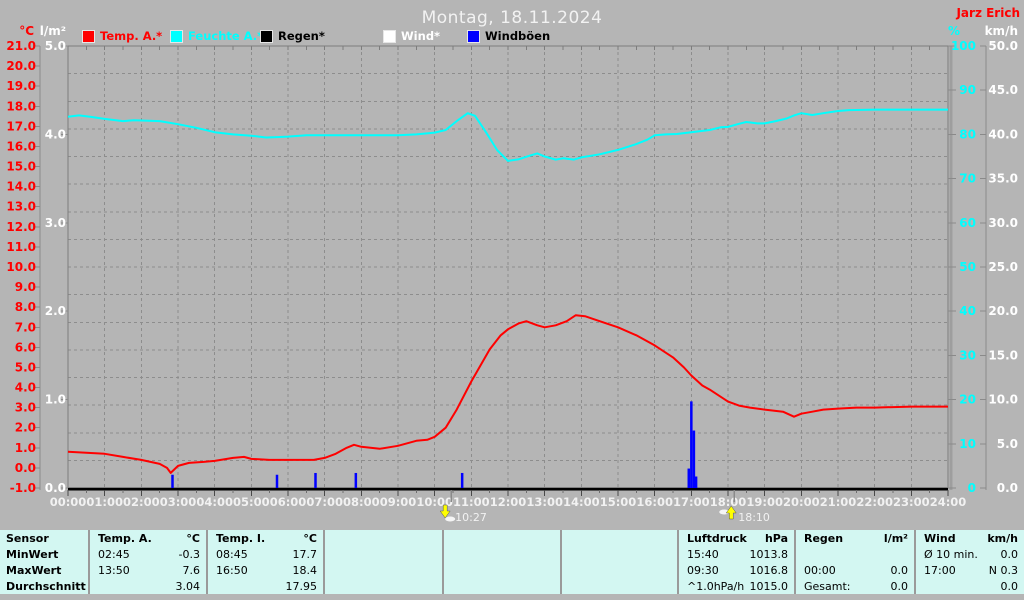  What do you see at coordinates (25, 287) in the screenshot?
I see `svg-text: 9.0` at bounding box center [25, 287].